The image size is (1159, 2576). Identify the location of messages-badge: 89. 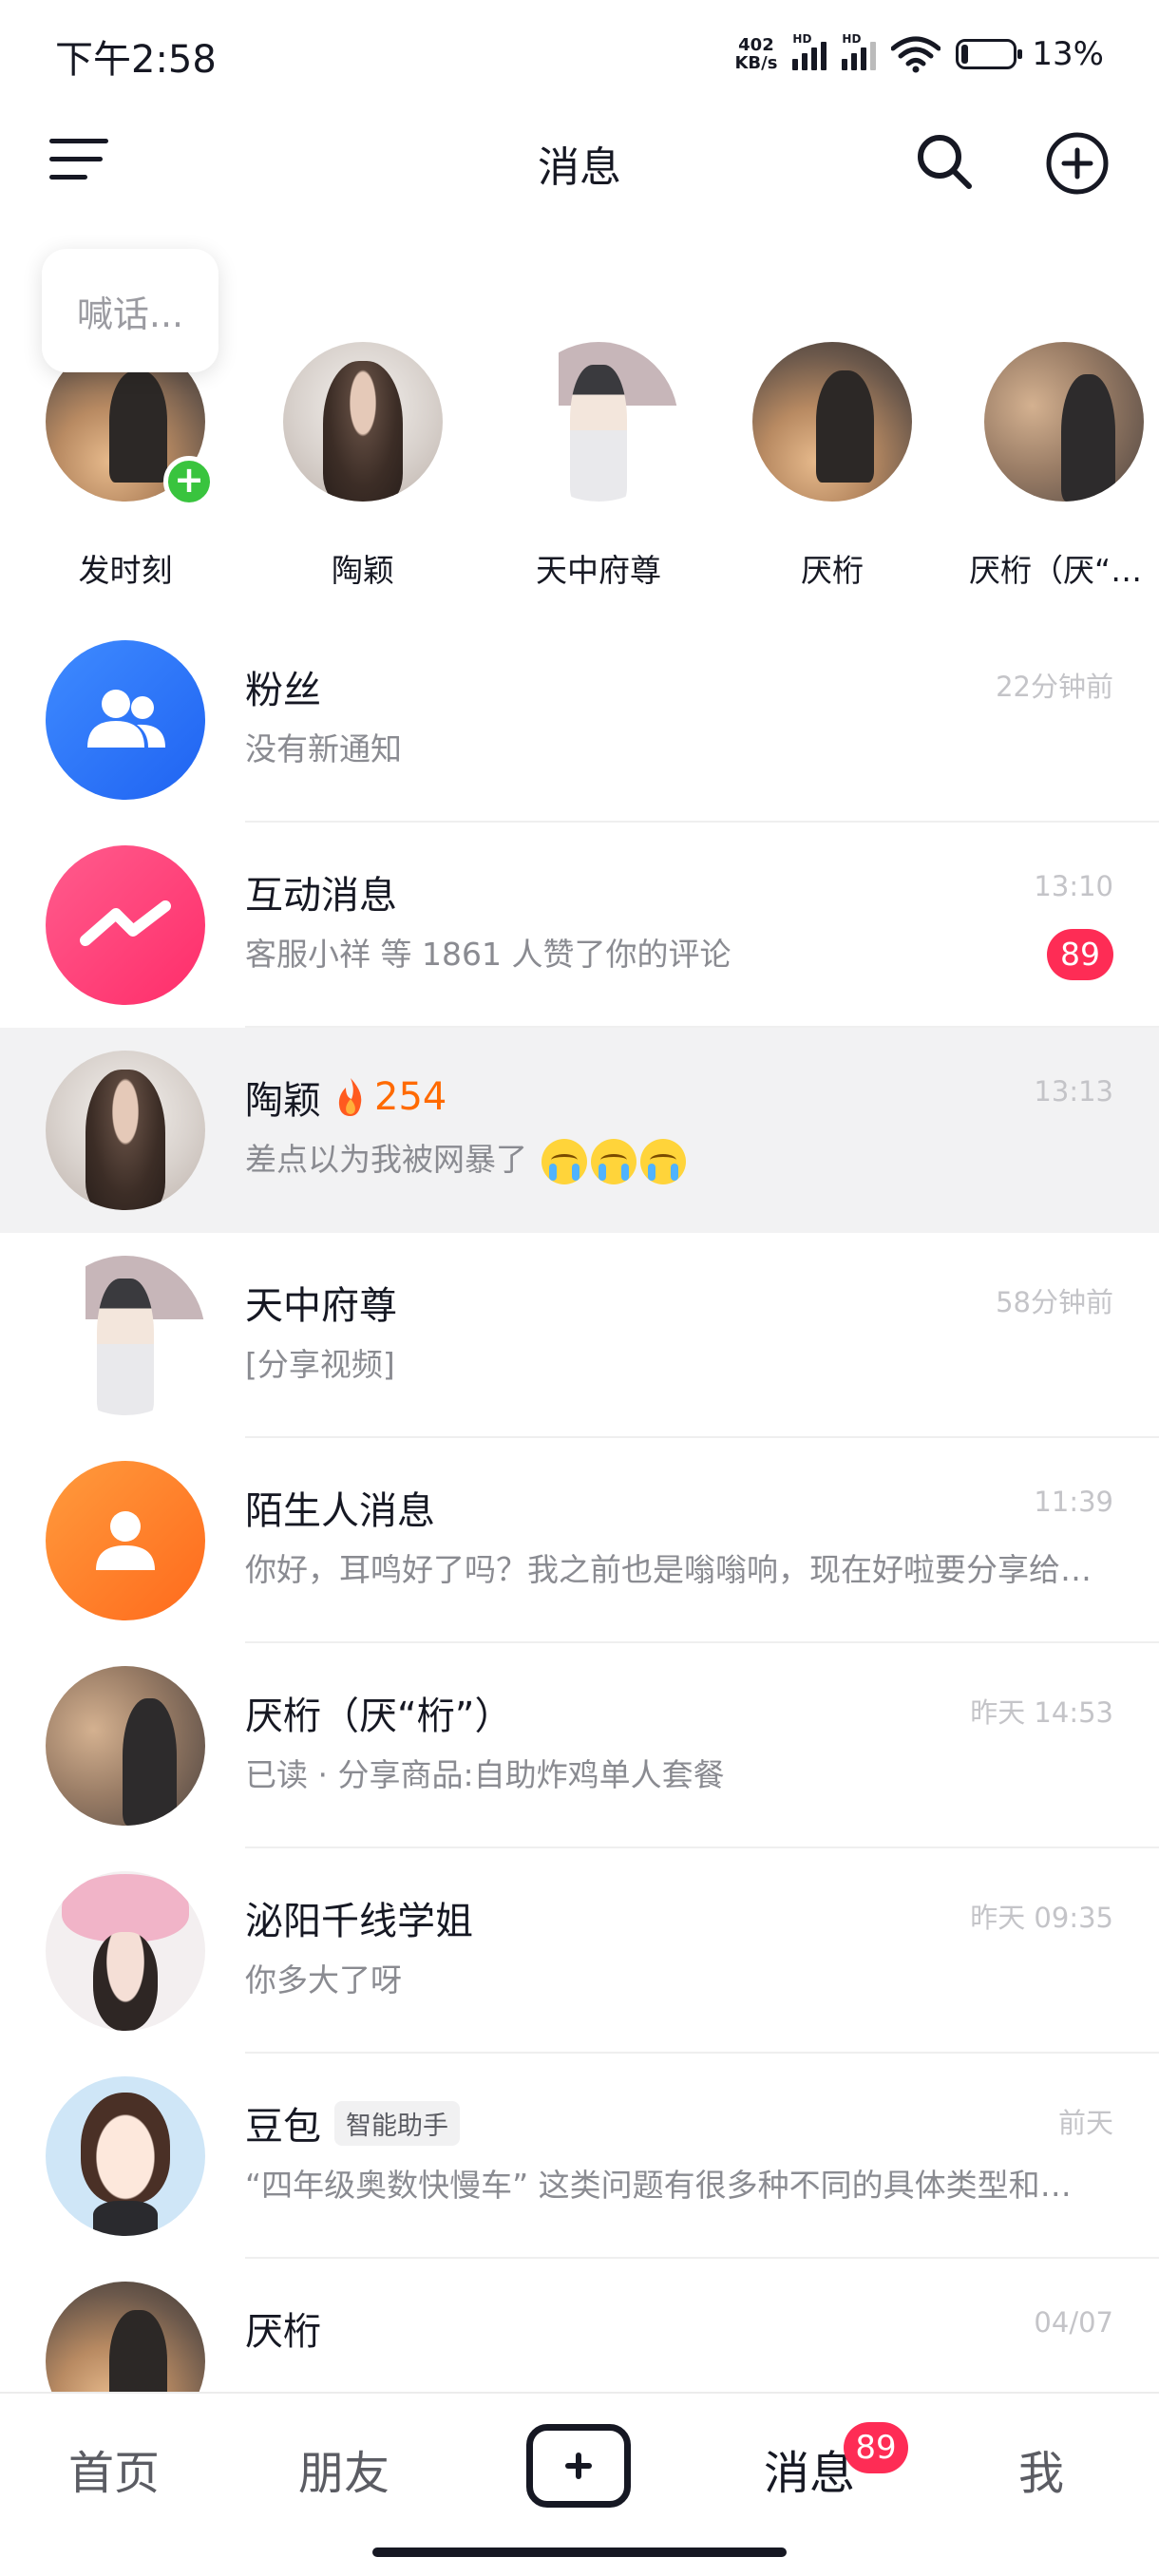
(876, 2447).